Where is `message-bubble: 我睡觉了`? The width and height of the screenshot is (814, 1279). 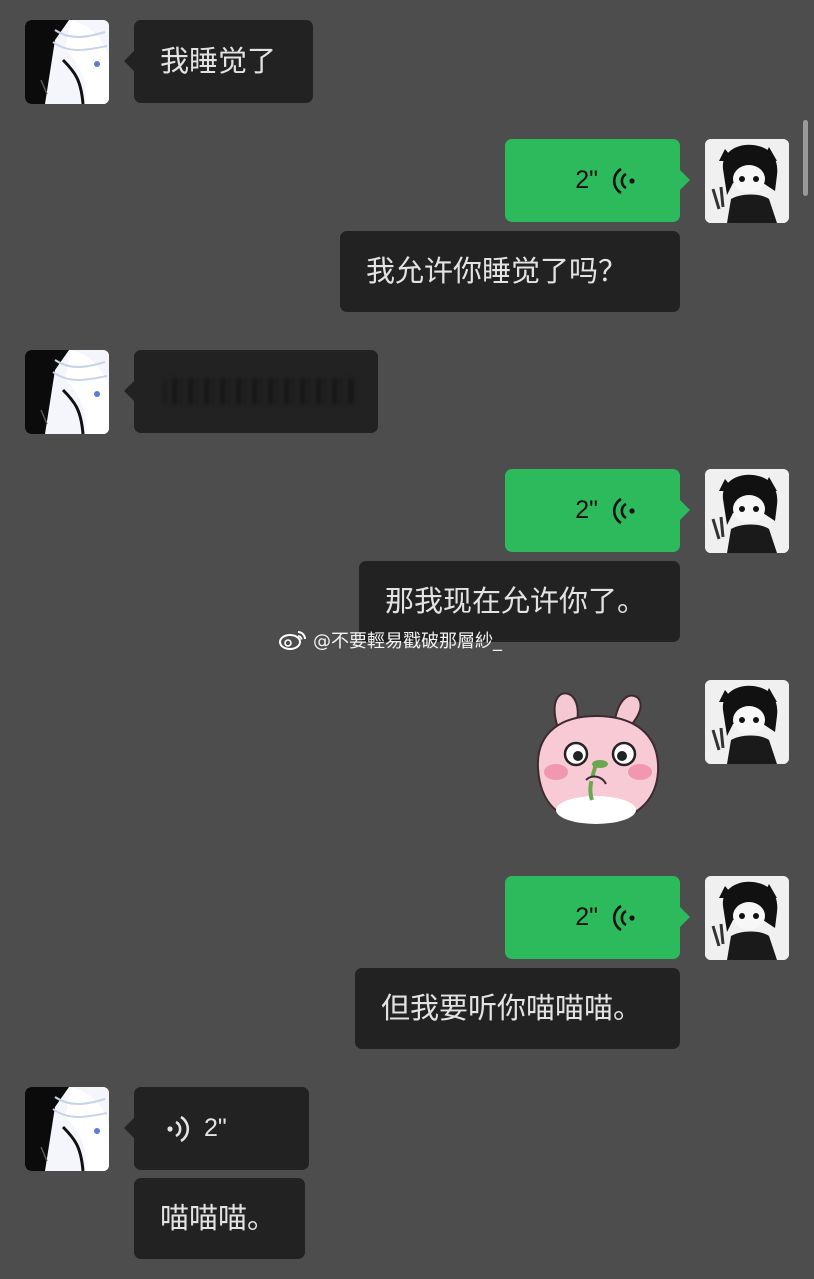 message-bubble: 我睡觉了 is located at coordinates (218, 61).